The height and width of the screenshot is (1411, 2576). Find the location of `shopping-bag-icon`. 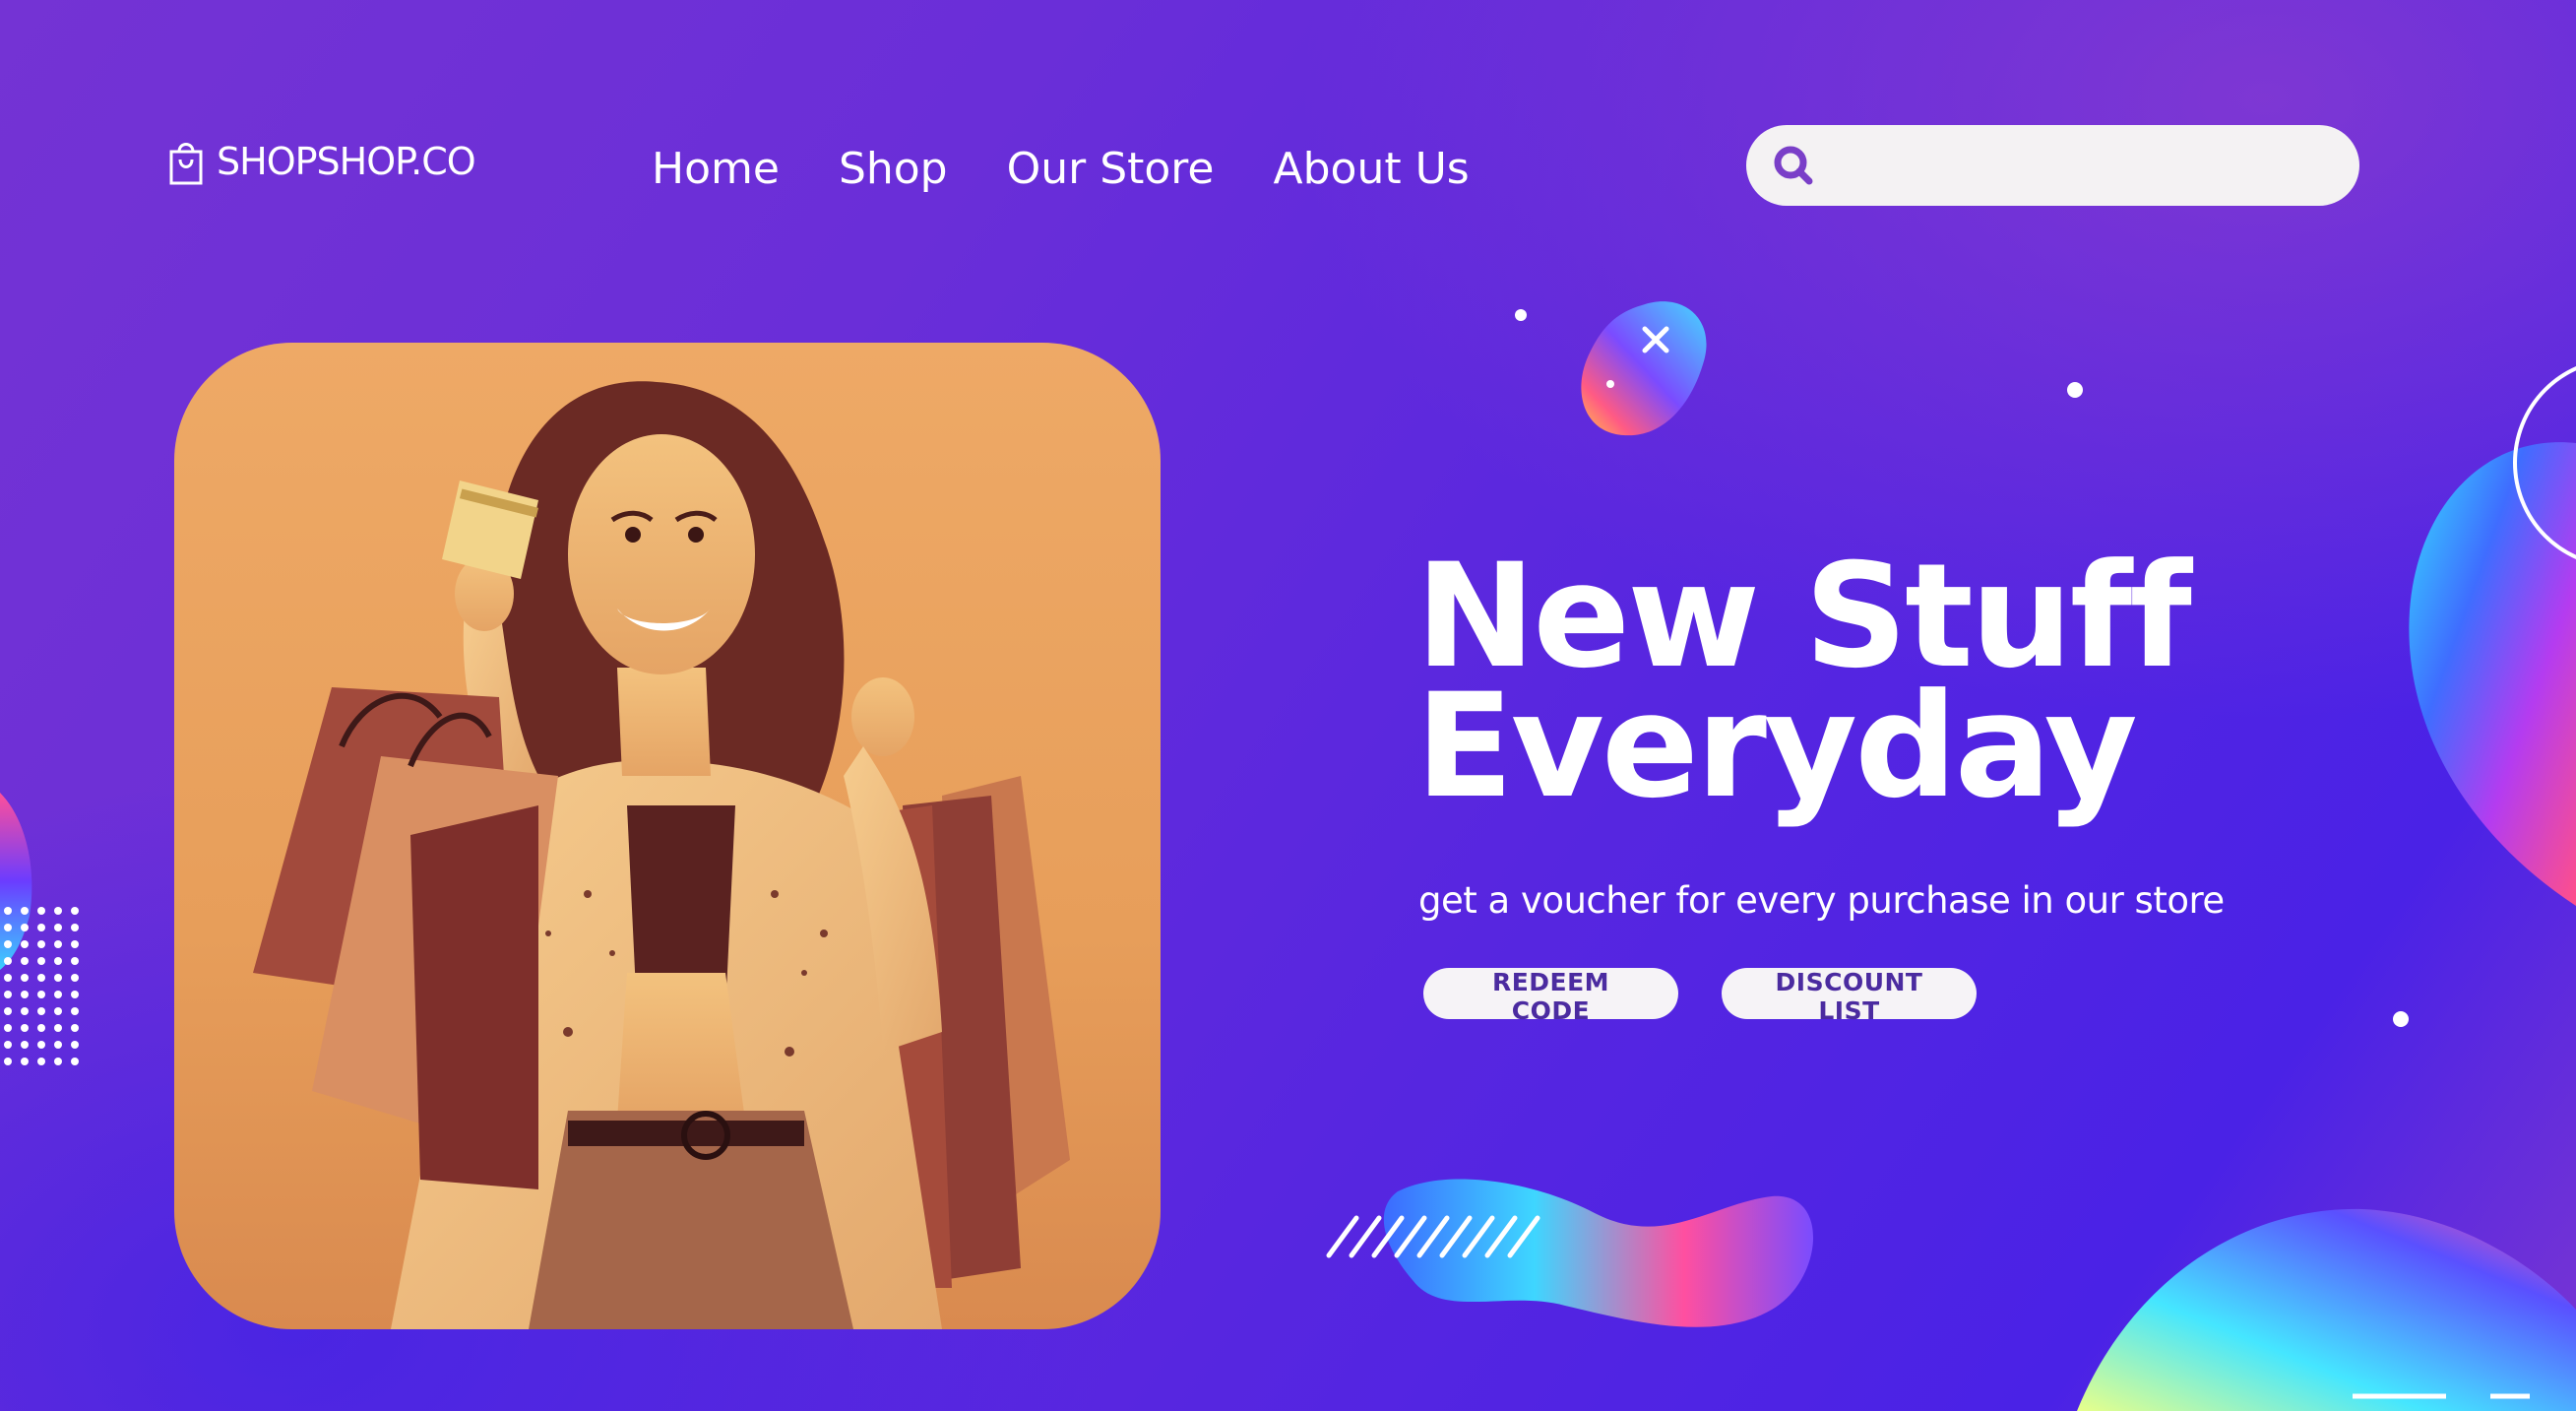

shopping-bag-icon is located at coordinates (186, 164).